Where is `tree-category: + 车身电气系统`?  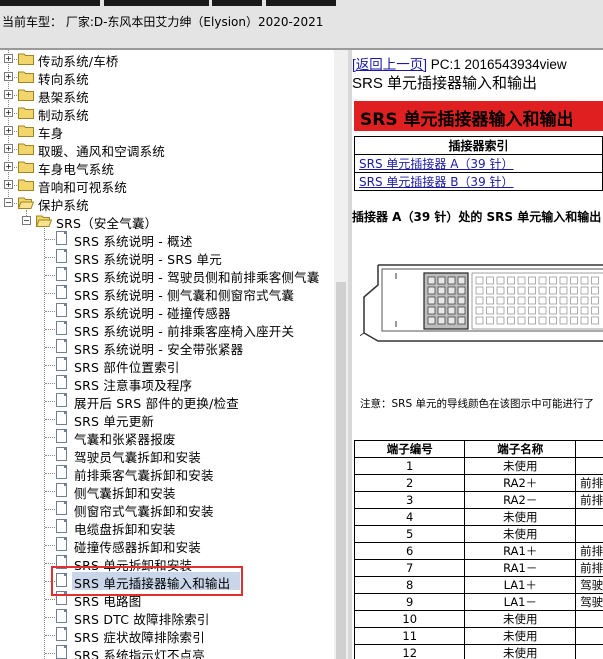 tree-category: + 车身电气系统 is located at coordinates (167, 167).